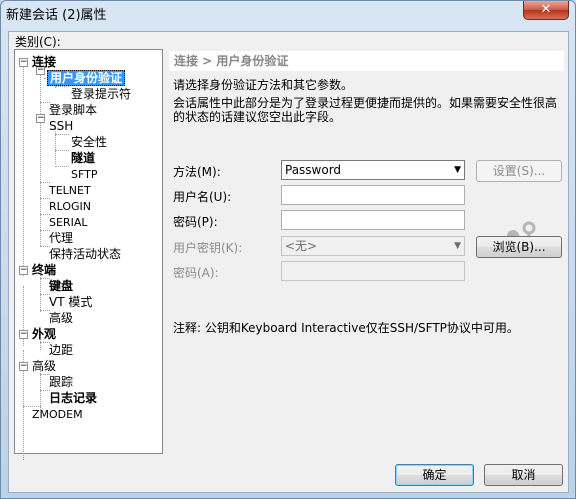 The height and width of the screenshot is (499, 576). I want to click on tree-item-user-auth: 用户身份验证, so click(86, 78).